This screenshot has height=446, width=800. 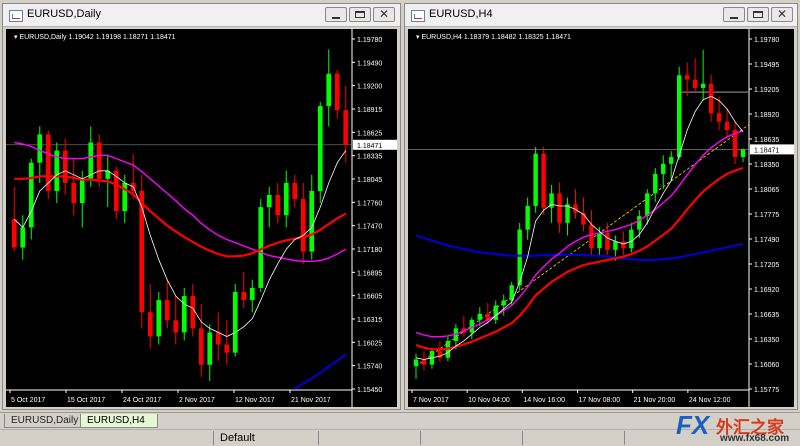 I want to click on window-titlebar: EURUSD,H4 ✕, so click(x=601, y=15).